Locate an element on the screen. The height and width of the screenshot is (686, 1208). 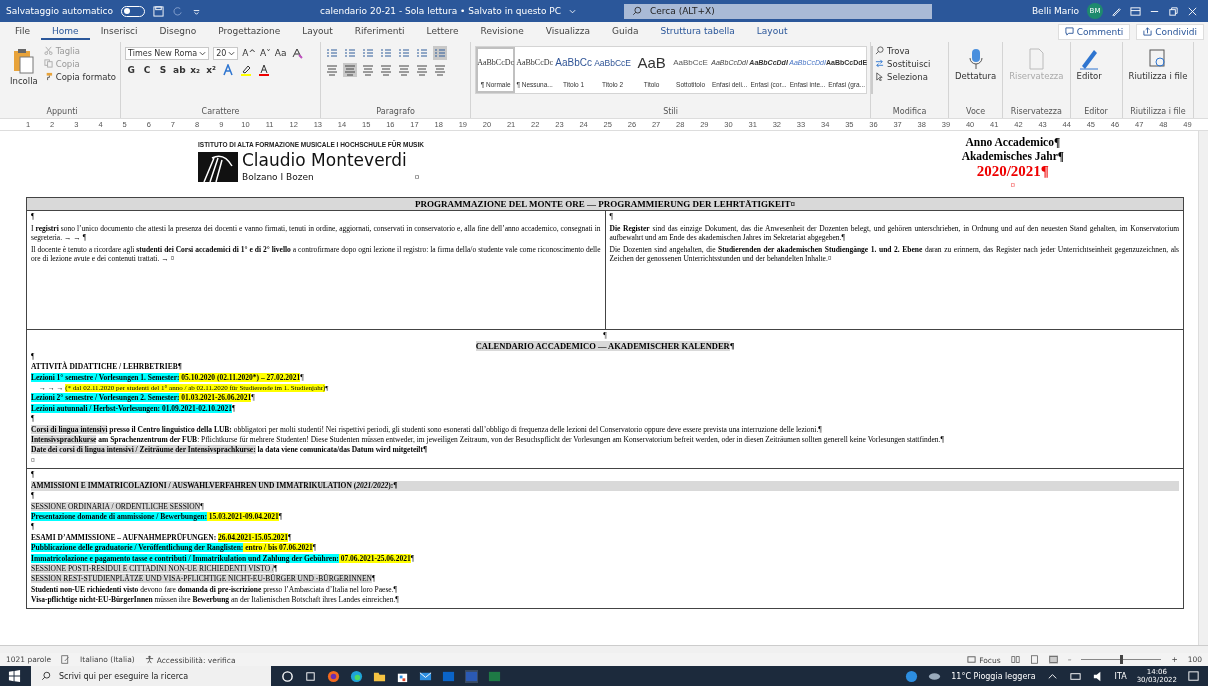
group-label: Editor is located at coordinates (1096, 112).